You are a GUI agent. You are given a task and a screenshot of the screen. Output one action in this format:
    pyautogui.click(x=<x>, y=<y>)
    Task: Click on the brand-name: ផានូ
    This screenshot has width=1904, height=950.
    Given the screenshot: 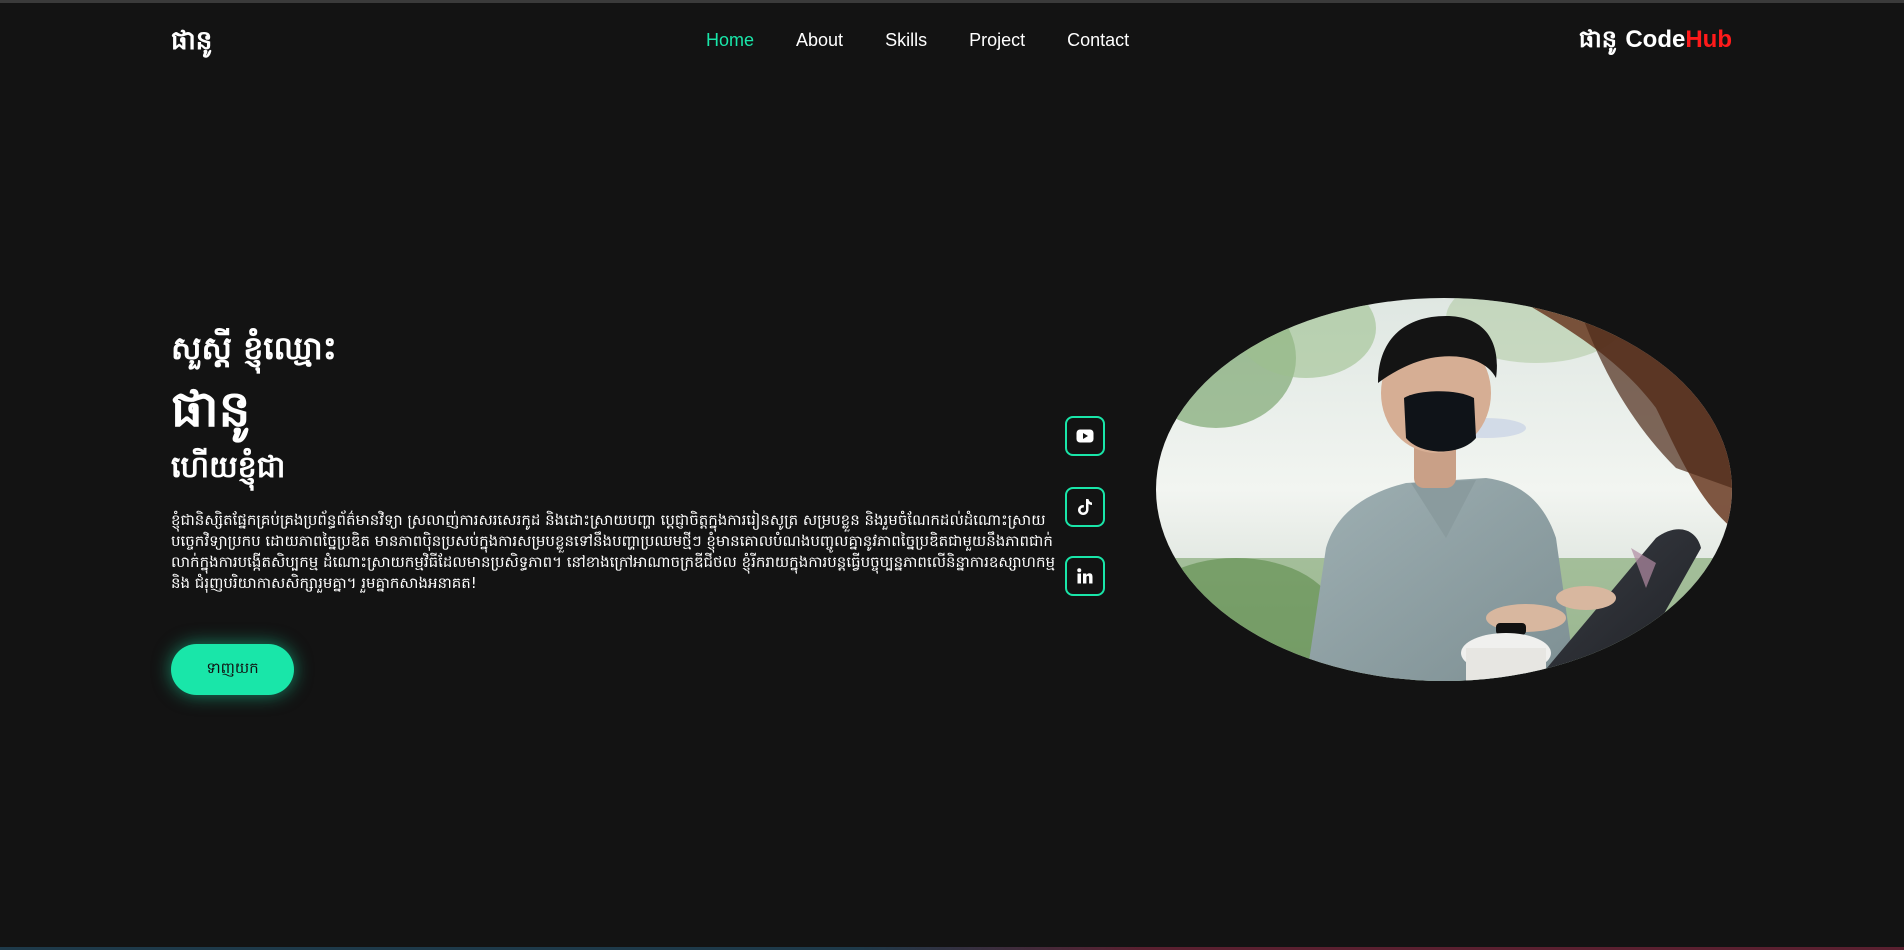 What is the action you would take?
    pyautogui.click(x=1597, y=39)
    